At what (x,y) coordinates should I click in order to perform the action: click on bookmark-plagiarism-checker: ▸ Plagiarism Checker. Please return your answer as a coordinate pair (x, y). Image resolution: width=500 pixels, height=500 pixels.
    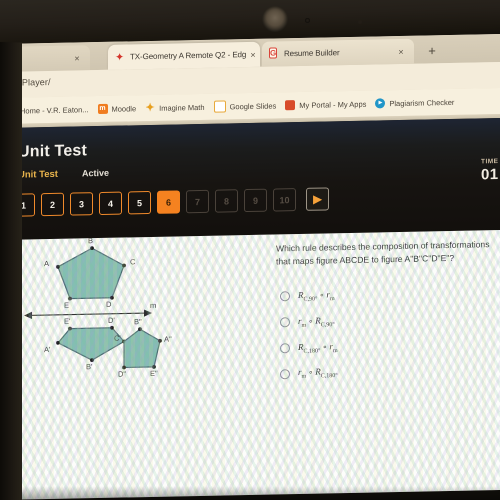
    Looking at the image, I should click on (414, 103).